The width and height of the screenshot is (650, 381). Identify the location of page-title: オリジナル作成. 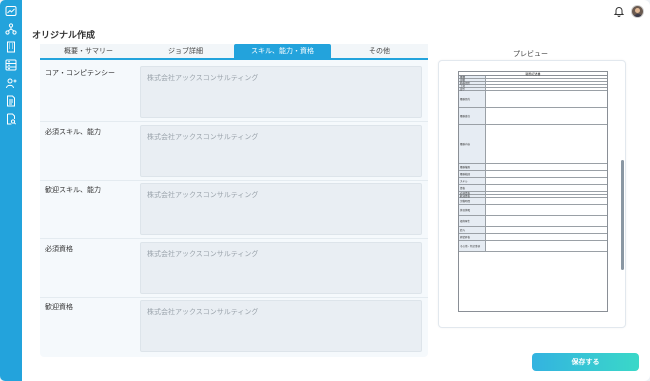
(64, 36).